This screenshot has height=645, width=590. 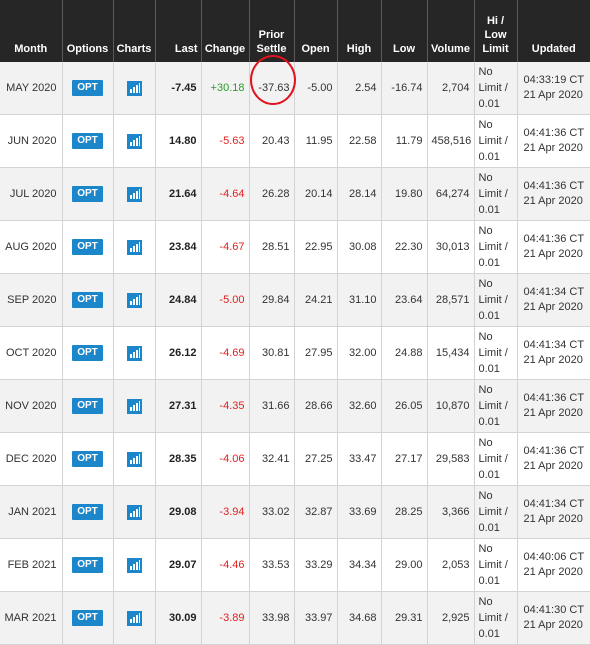 What do you see at coordinates (31, 353) in the screenshot?
I see `contract-month: OCT 2020` at bounding box center [31, 353].